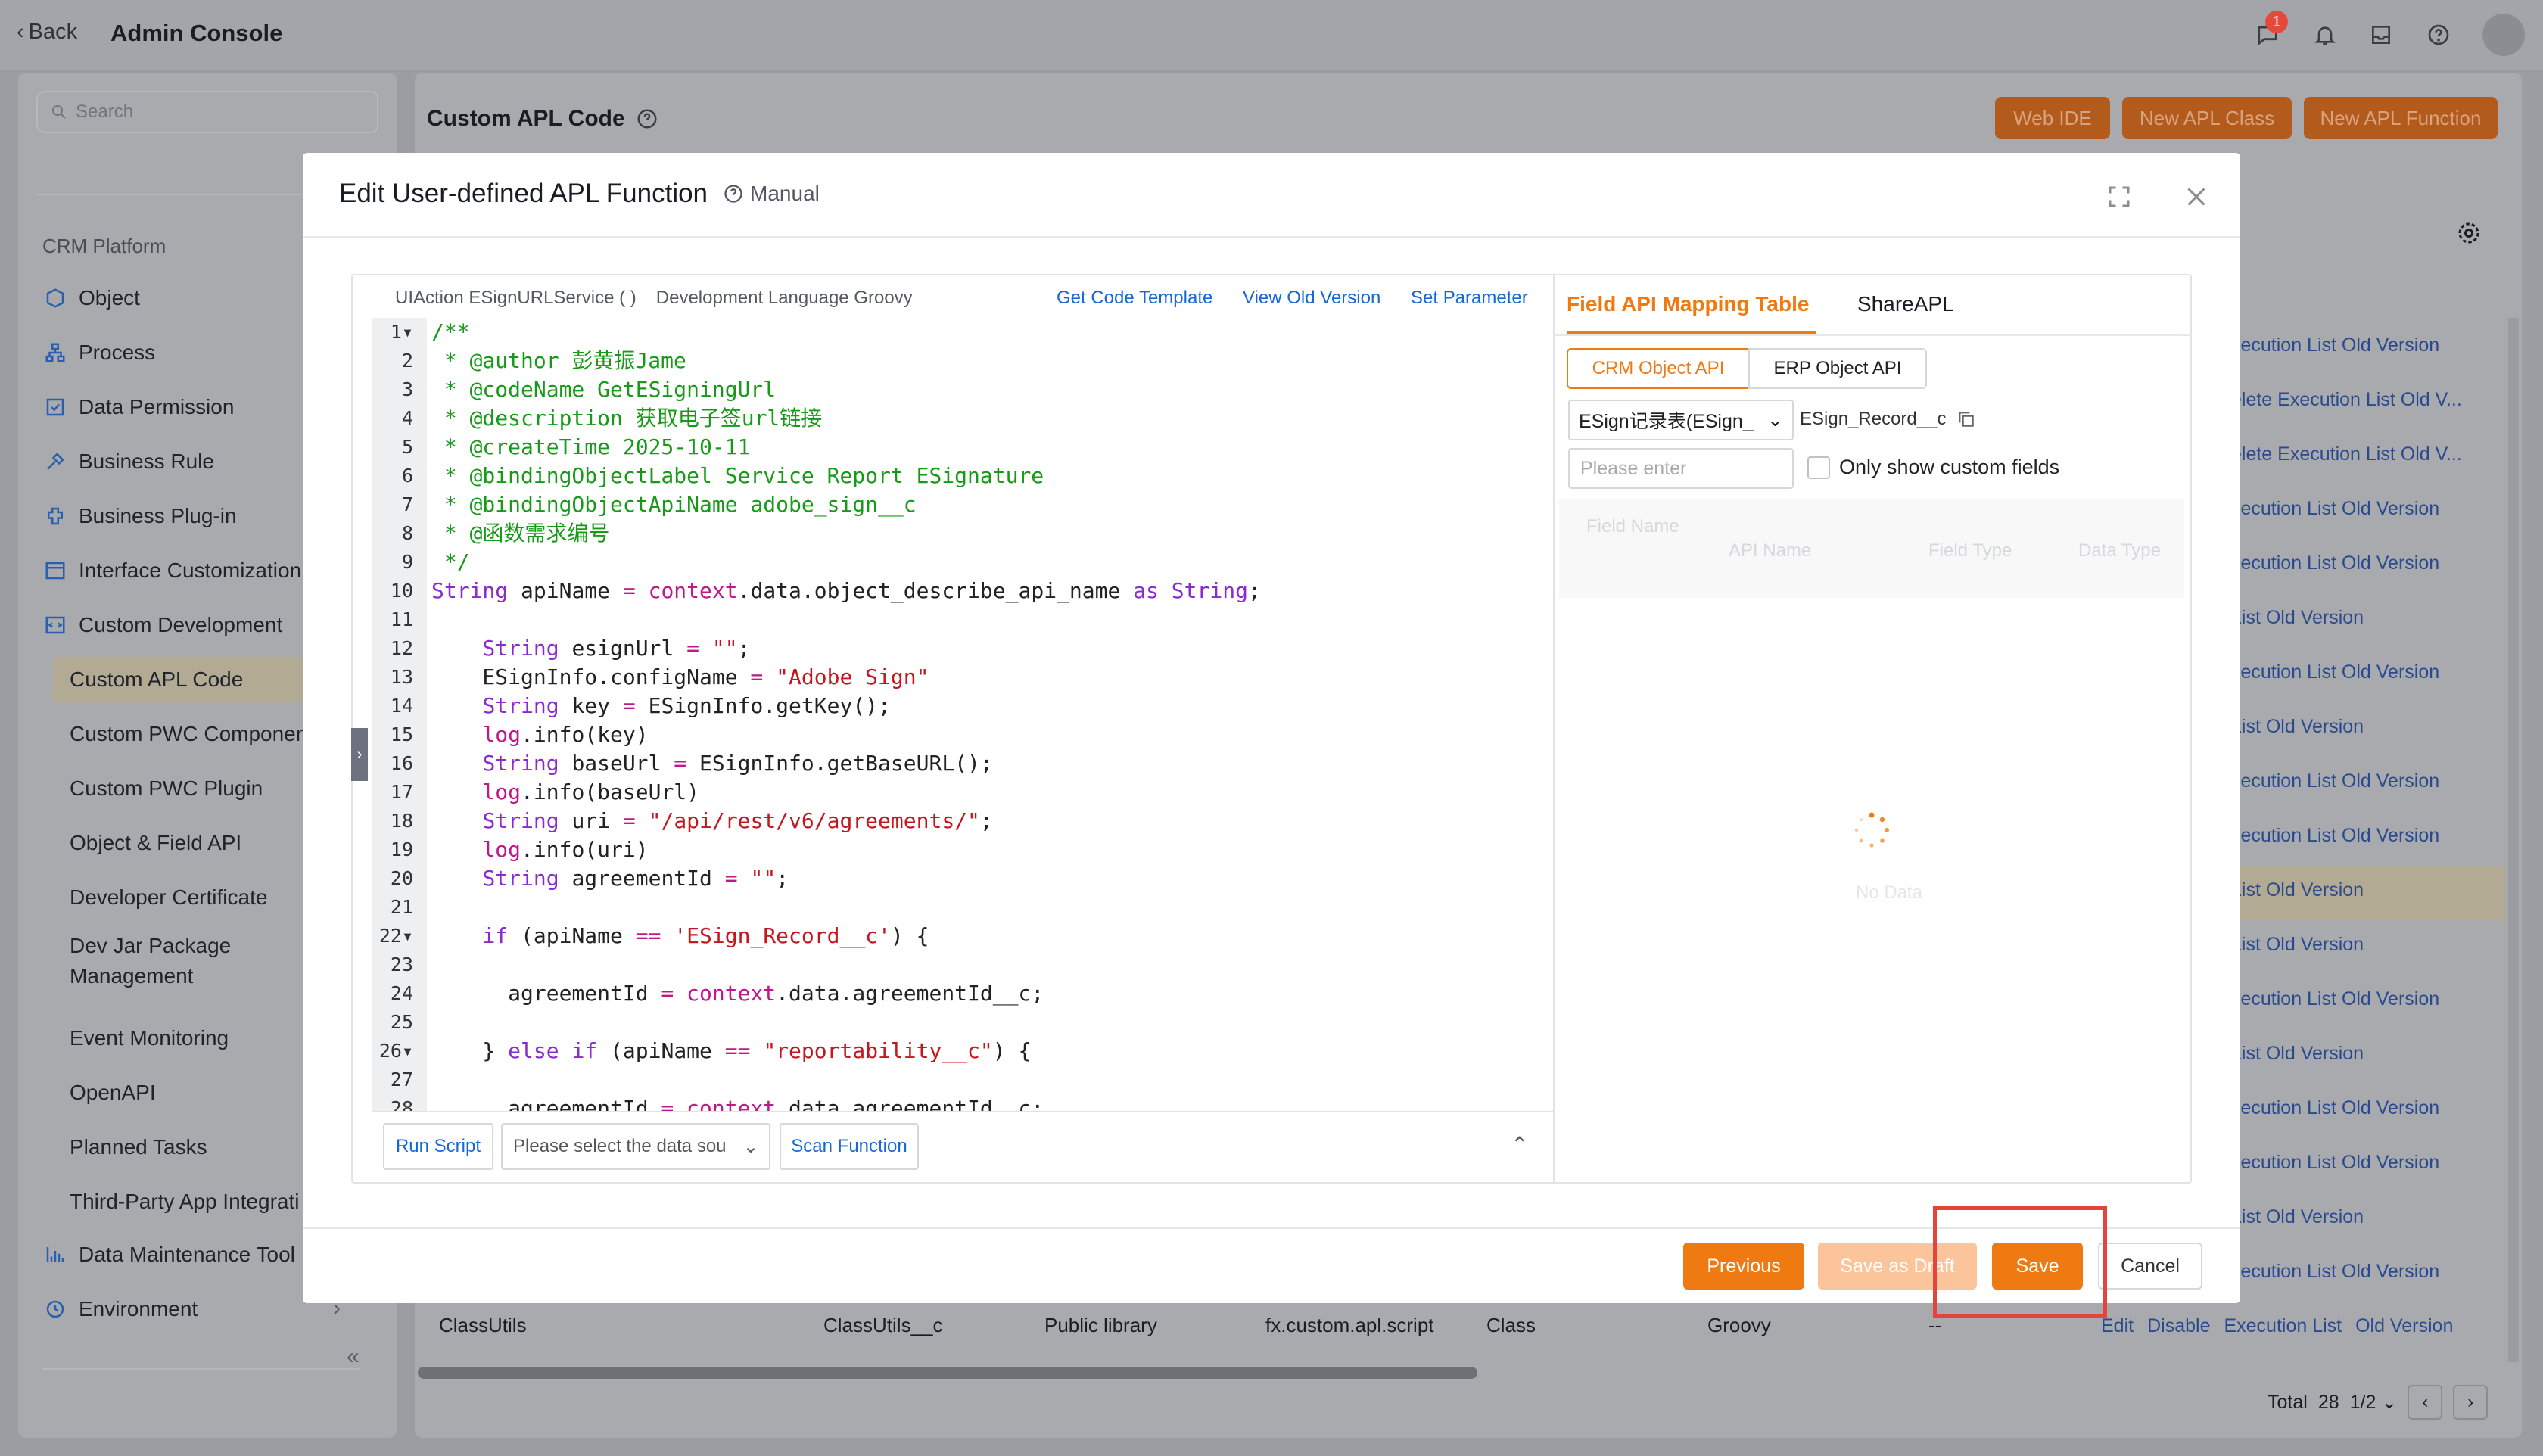 Image resolution: width=2543 pixels, height=1456 pixels. Describe the element at coordinates (2471, 1402) in the screenshot. I see `next-page-button: ›` at that location.